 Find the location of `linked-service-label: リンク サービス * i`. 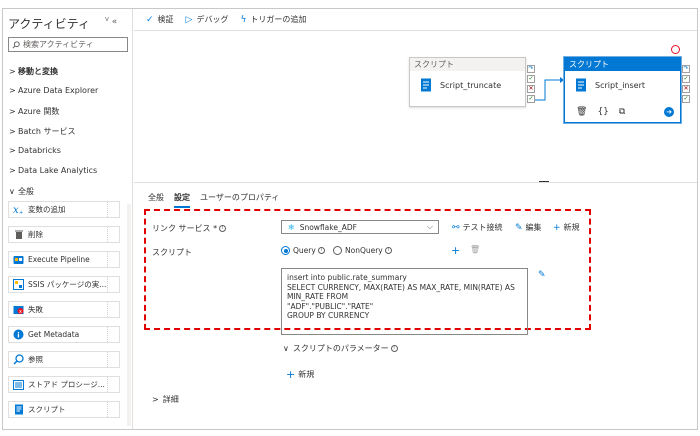

linked-service-label: リンク サービス * i is located at coordinates (189, 228).